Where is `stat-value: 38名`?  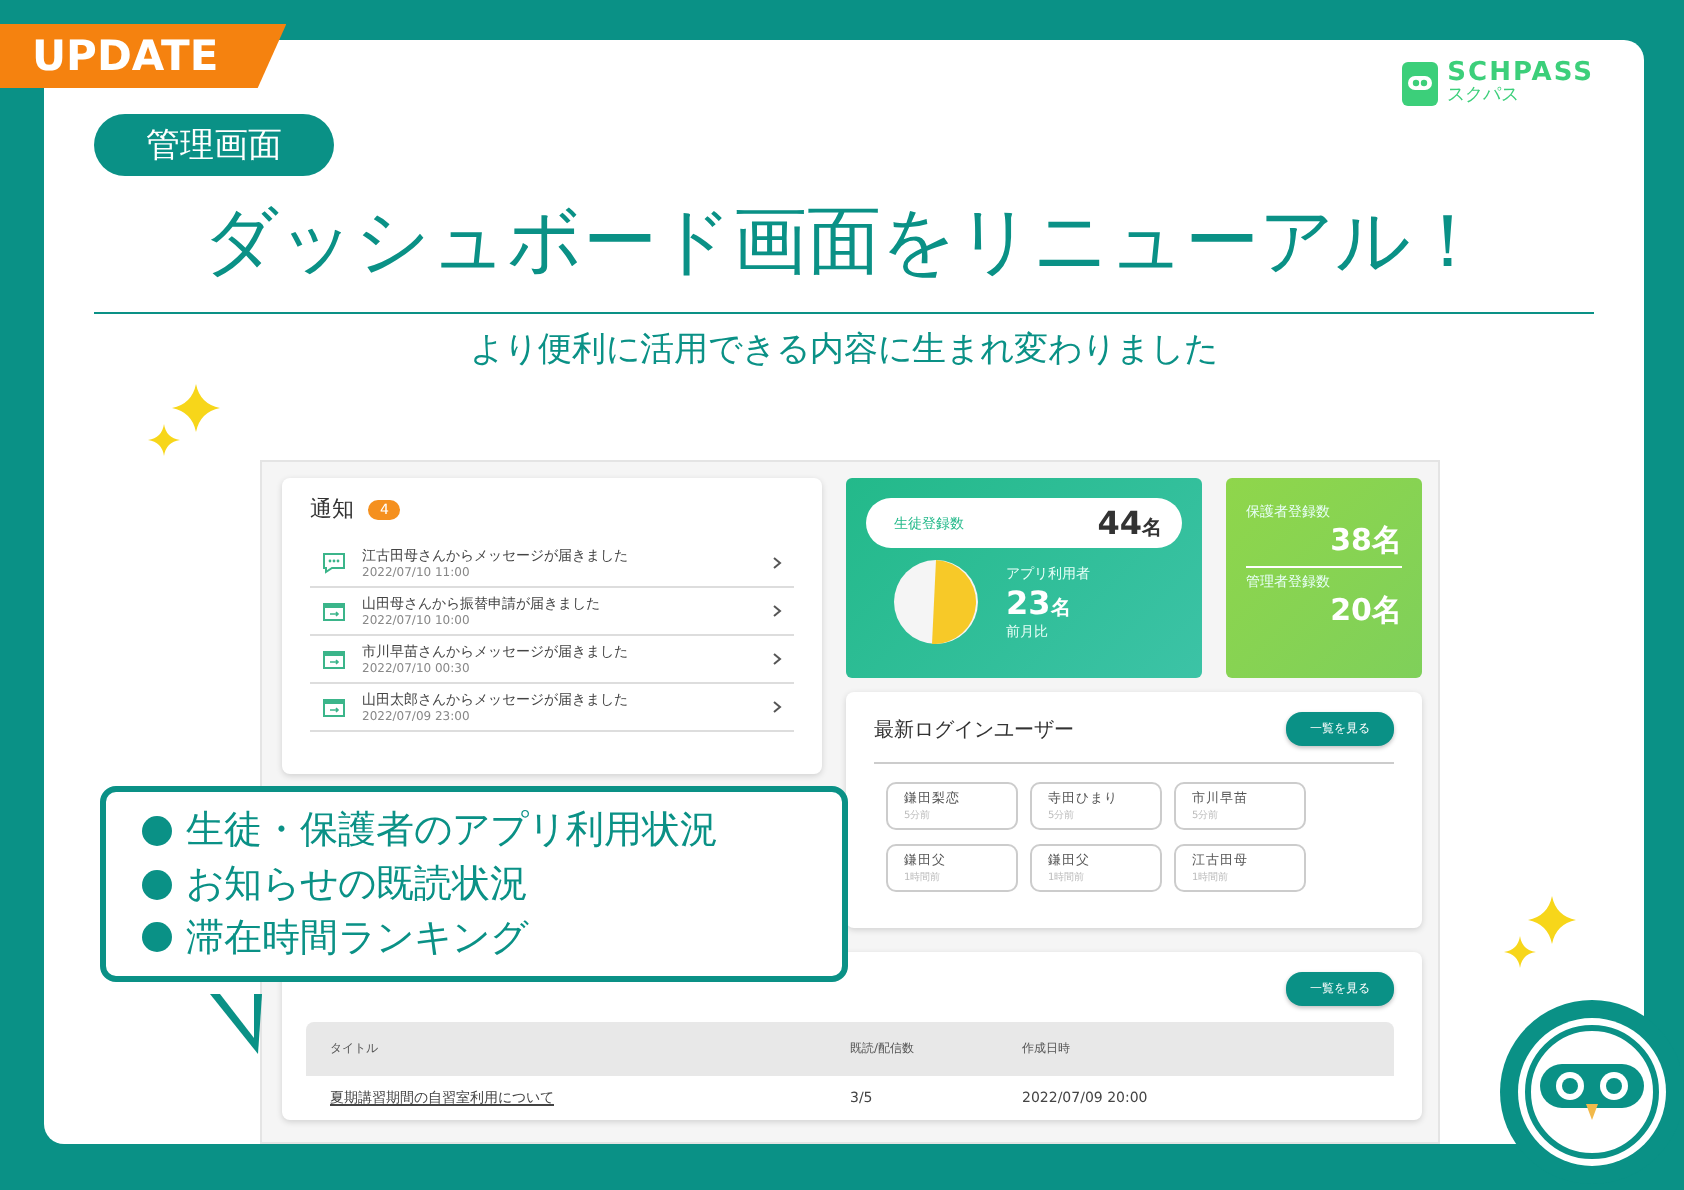
stat-value: 38名 is located at coordinates (1366, 541).